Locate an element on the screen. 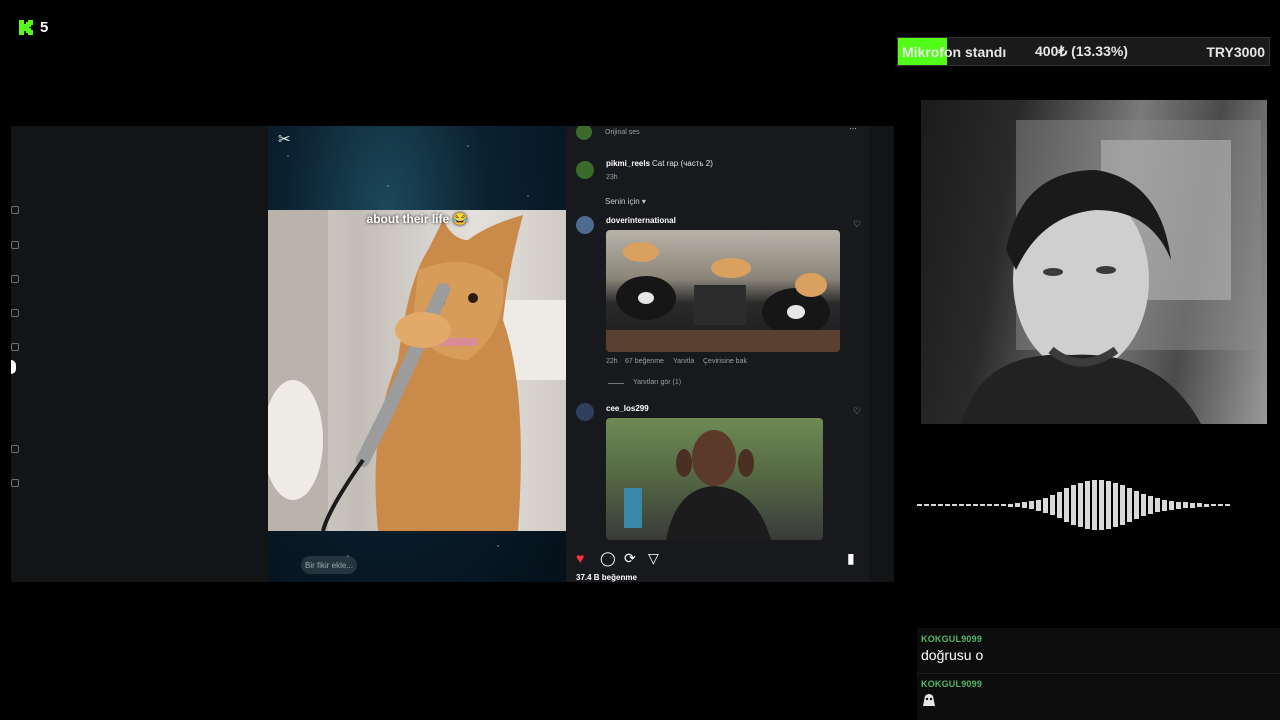 Image resolution: width=1280 pixels, height=720 pixels. chat-text: doğrusu o is located at coordinates (952, 655).